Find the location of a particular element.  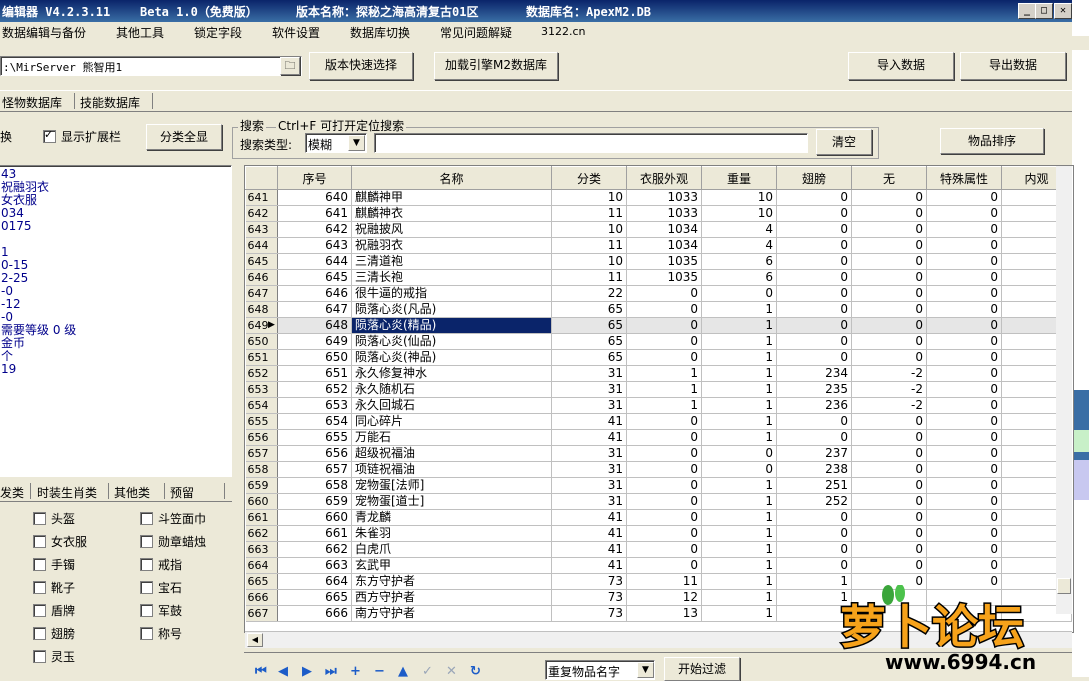

item-name-cell: 永久随机石 is located at coordinates (451, 389).